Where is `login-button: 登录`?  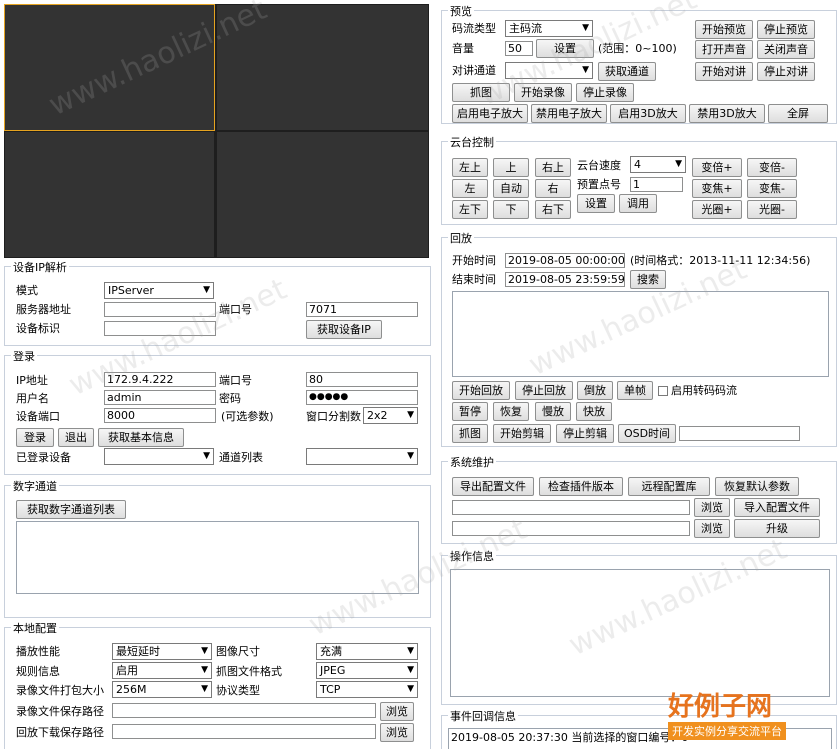 login-button: 登录 is located at coordinates (35, 437).